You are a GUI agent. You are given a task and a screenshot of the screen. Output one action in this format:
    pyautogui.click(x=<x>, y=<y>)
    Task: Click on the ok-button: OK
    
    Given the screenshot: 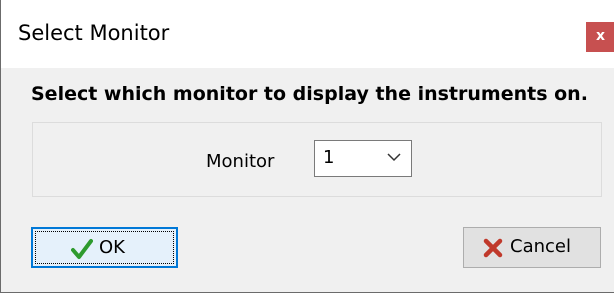 What is the action you would take?
    pyautogui.click(x=104, y=247)
    